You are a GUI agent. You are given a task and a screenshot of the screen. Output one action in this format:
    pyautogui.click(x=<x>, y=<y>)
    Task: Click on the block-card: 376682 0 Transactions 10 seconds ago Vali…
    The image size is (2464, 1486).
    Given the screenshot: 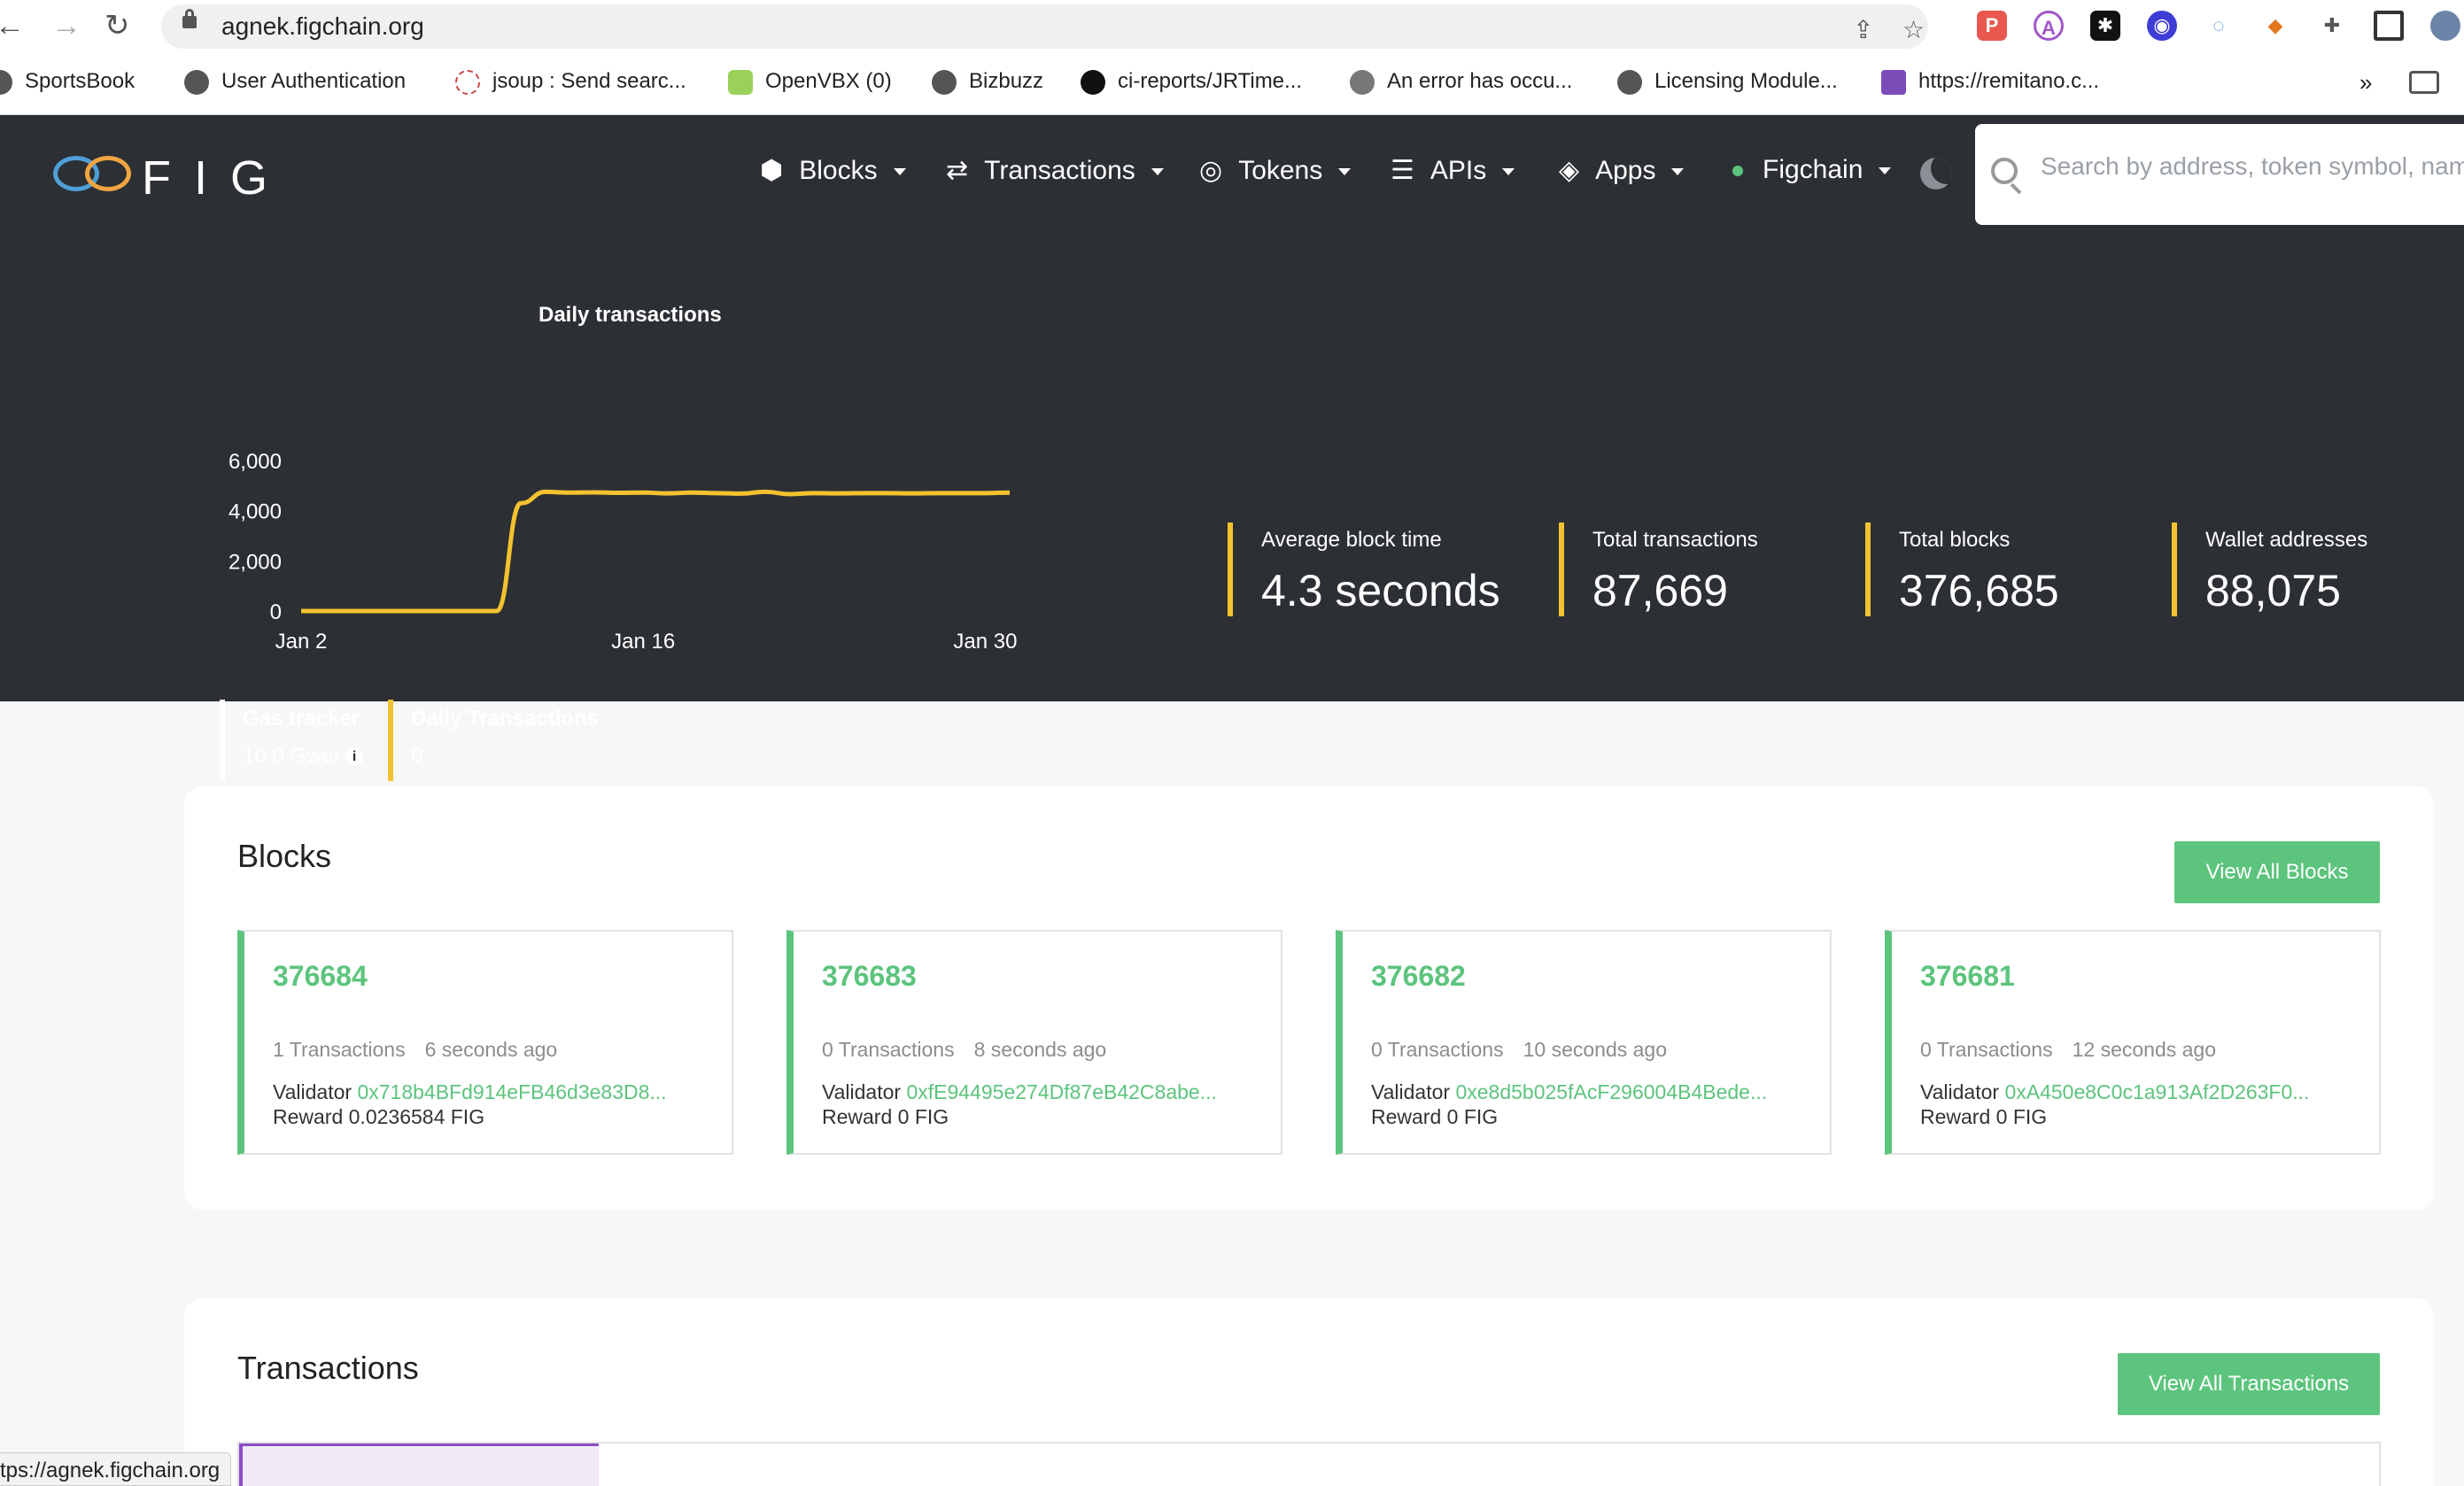 What is the action you would take?
    pyautogui.click(x=1584, y=1042)
    